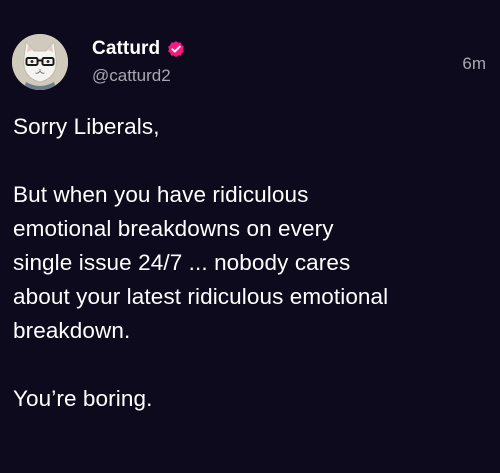  I want to click on tweet-line: But when you have ridiculous, so click(161, 194).